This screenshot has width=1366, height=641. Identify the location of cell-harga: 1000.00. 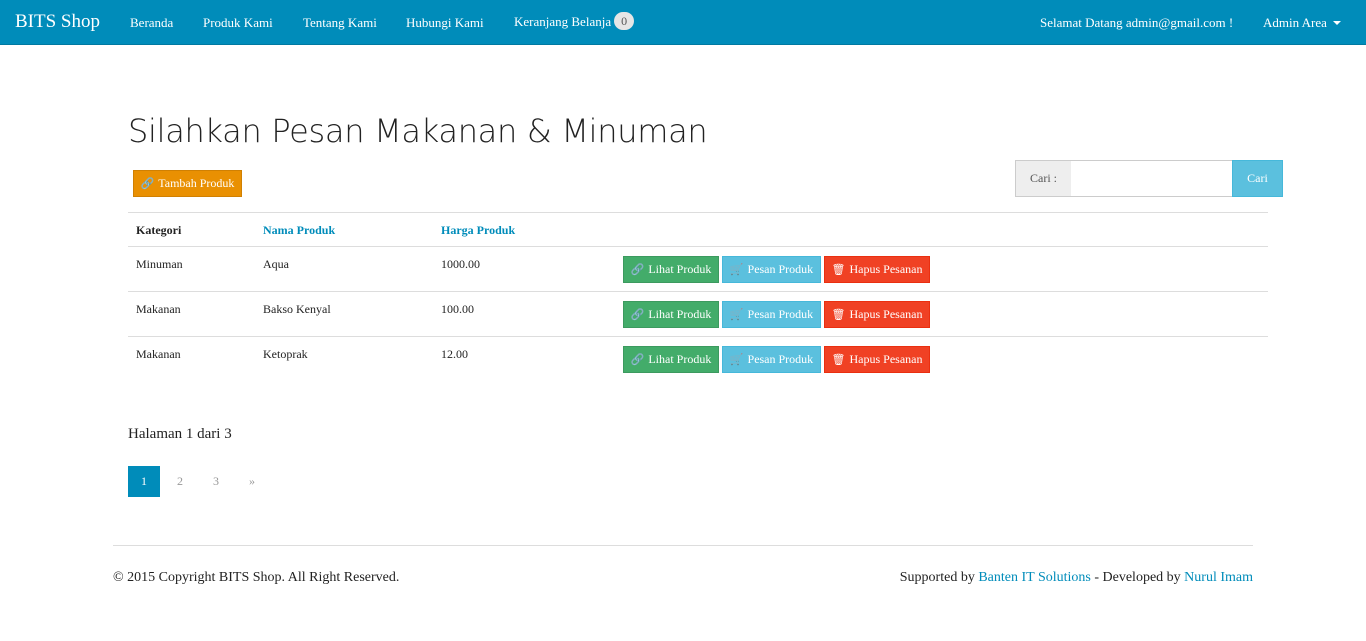
(460, 264).